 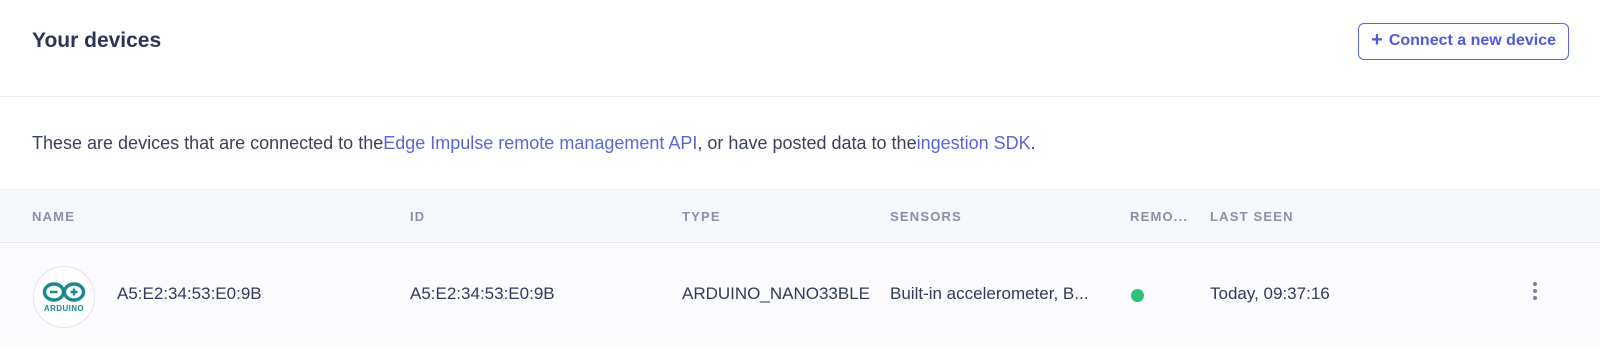 What do you see at coordinates (540, 143) in the screenshot?
I see `remote-management-api-link: Edge Impulse remote management API` at bounding box center [540, 143].